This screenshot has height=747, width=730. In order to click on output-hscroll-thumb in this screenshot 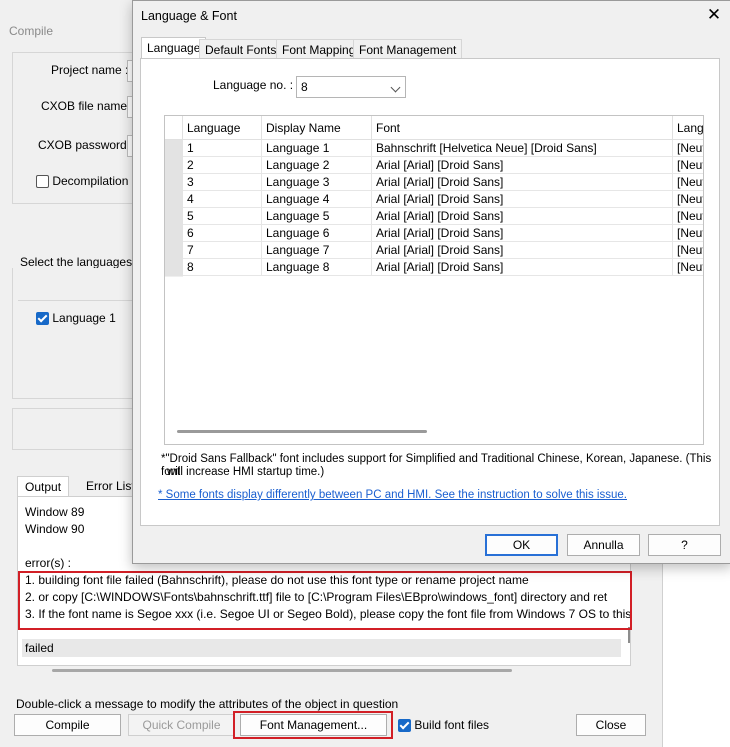, I will do `click(282, 670)`.